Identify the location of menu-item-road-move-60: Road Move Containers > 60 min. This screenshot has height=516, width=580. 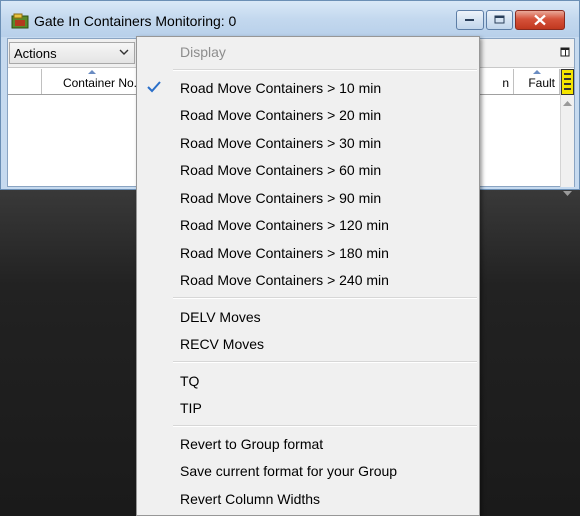
(308, 170).